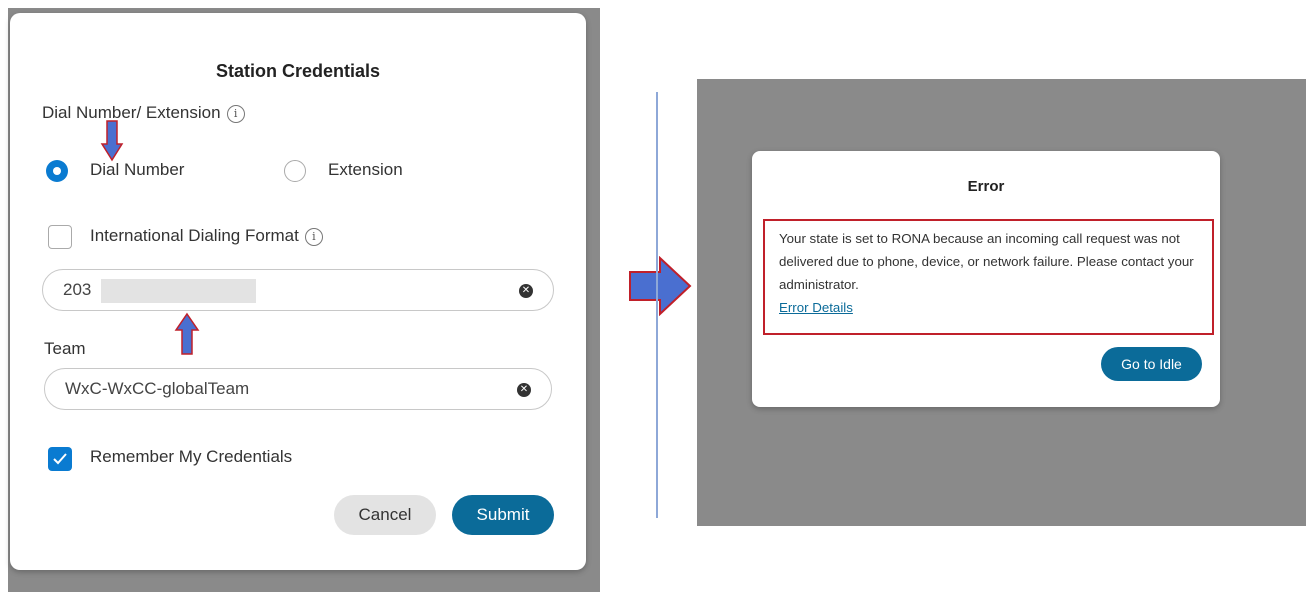  What do you see at coordinates (57, 171) in the screenshot?
I see `dial-number-radio` at bounding box center [57, 171].